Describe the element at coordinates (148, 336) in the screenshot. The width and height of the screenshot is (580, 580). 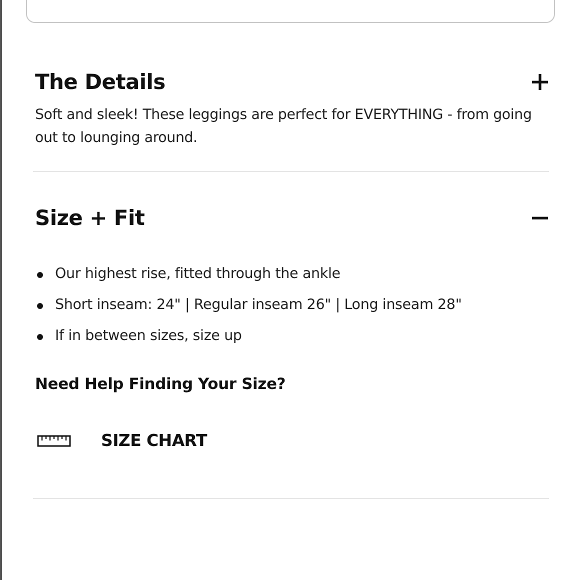
I see `bullet-text: If in between sizes, size up` at that location.